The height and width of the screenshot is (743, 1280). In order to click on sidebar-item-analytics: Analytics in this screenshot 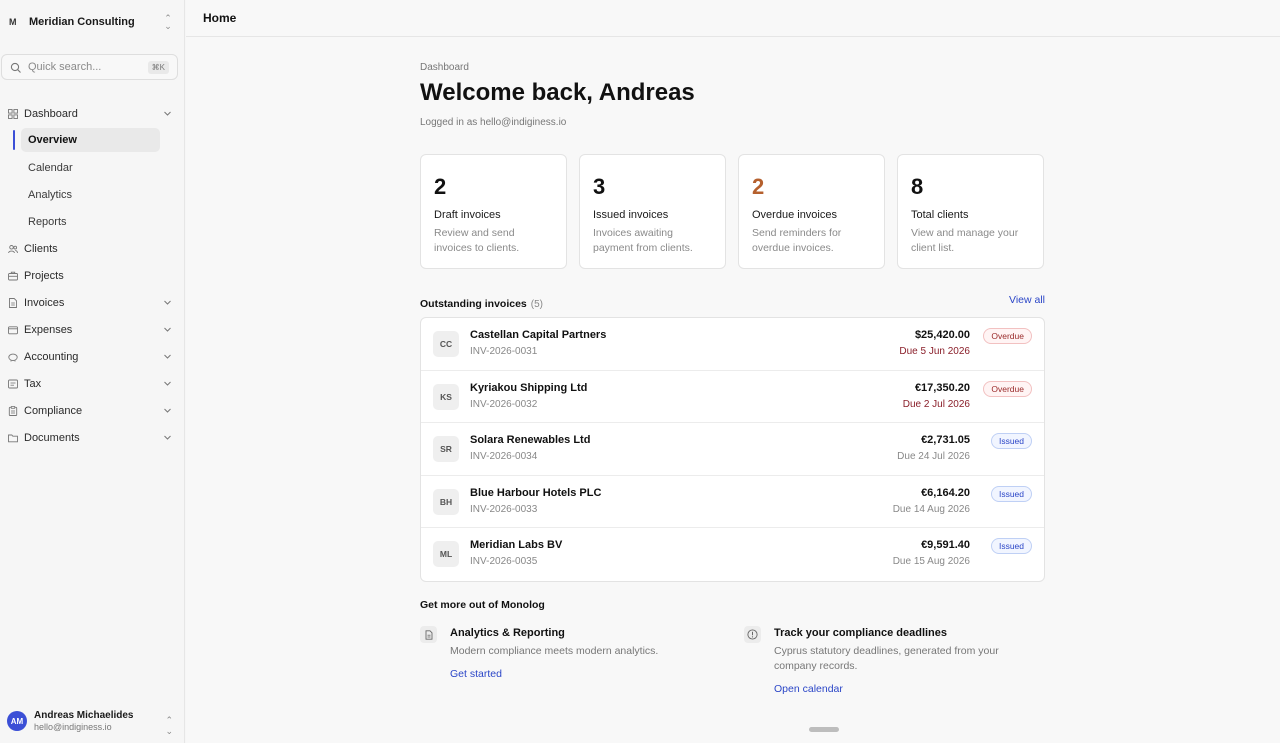, I will do `click(92, 194)`.